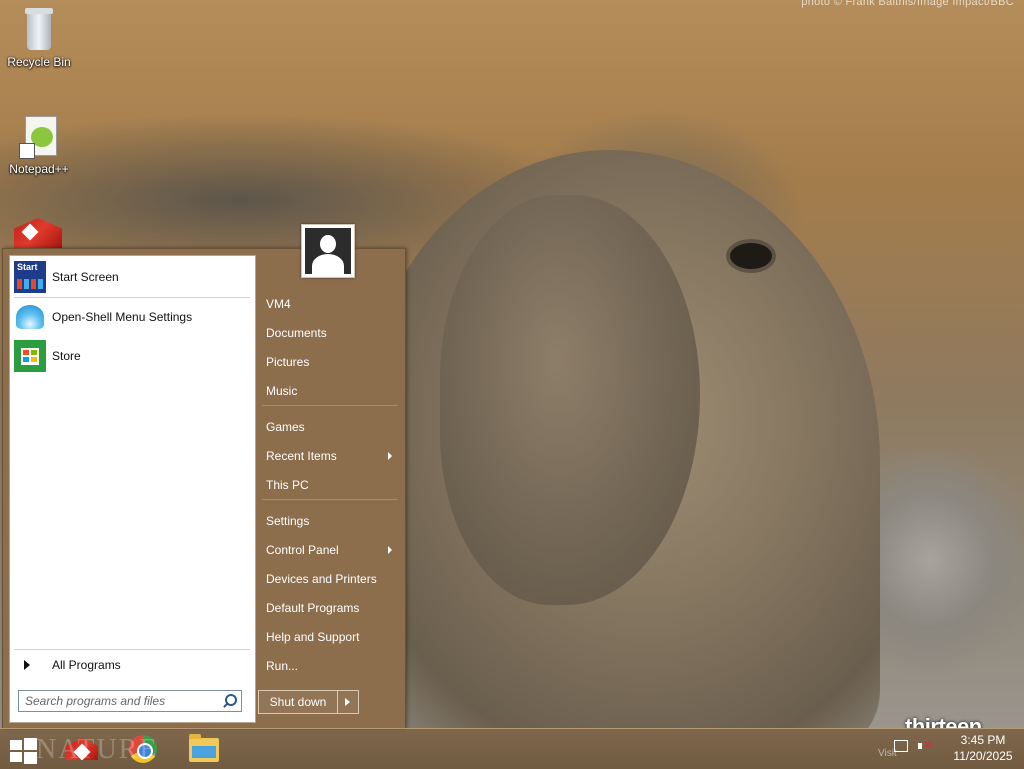 The image size is (1024, 769). What do you see at coordinates (296, 333) in the screenshot?
I see `places-item-label: Documents` at bounding box center [296, 333].